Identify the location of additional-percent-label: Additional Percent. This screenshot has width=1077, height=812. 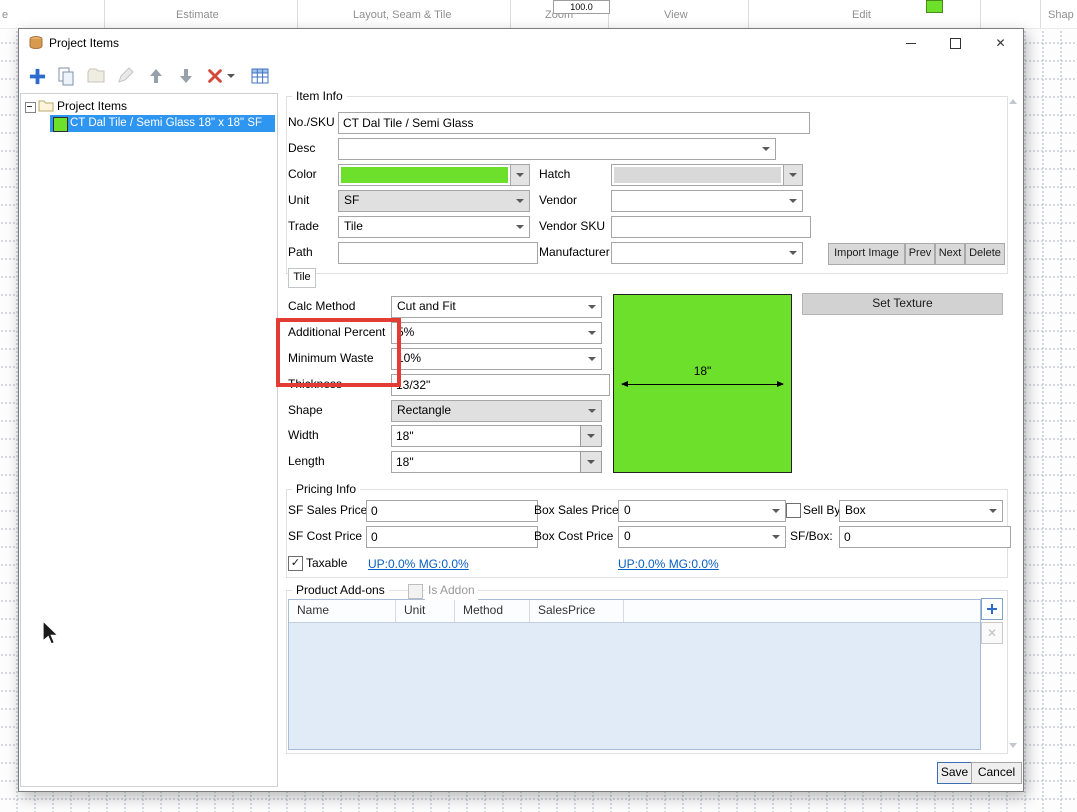
(337, 332).